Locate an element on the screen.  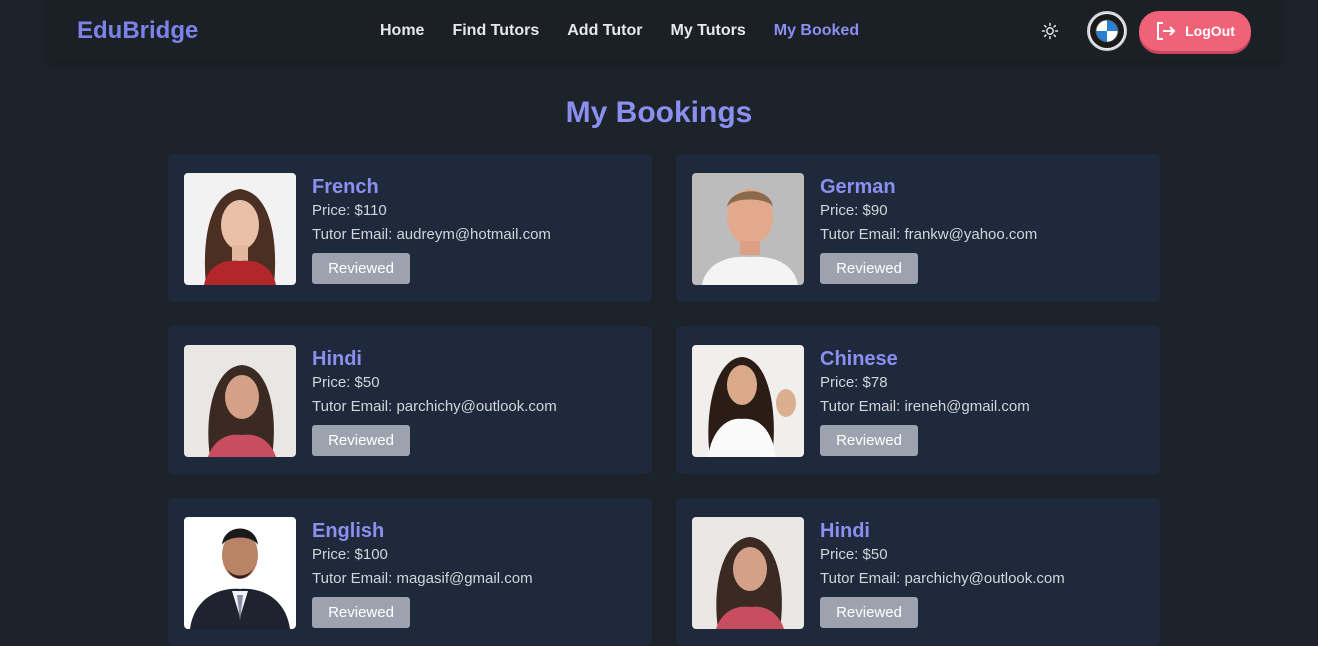
nav-add-tutor: Add Tutor is located at coordinates (604, 31).